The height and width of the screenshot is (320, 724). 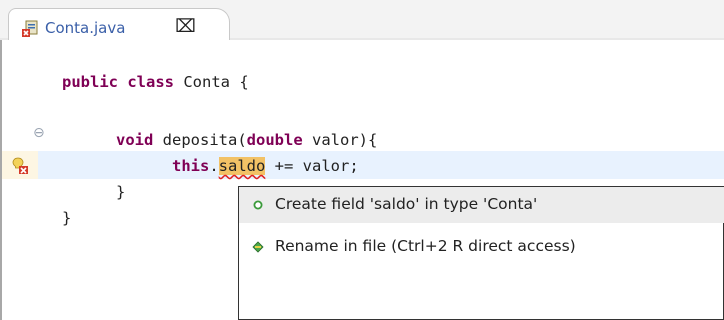 I want to click on keyword: void, so click(x=135, y=140).